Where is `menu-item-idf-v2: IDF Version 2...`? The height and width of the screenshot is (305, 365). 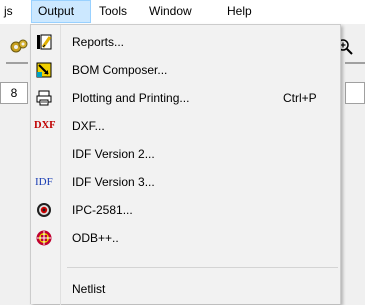 menu-item-idf-v2: IDF Version 2... is located at coordinates (185, 154).